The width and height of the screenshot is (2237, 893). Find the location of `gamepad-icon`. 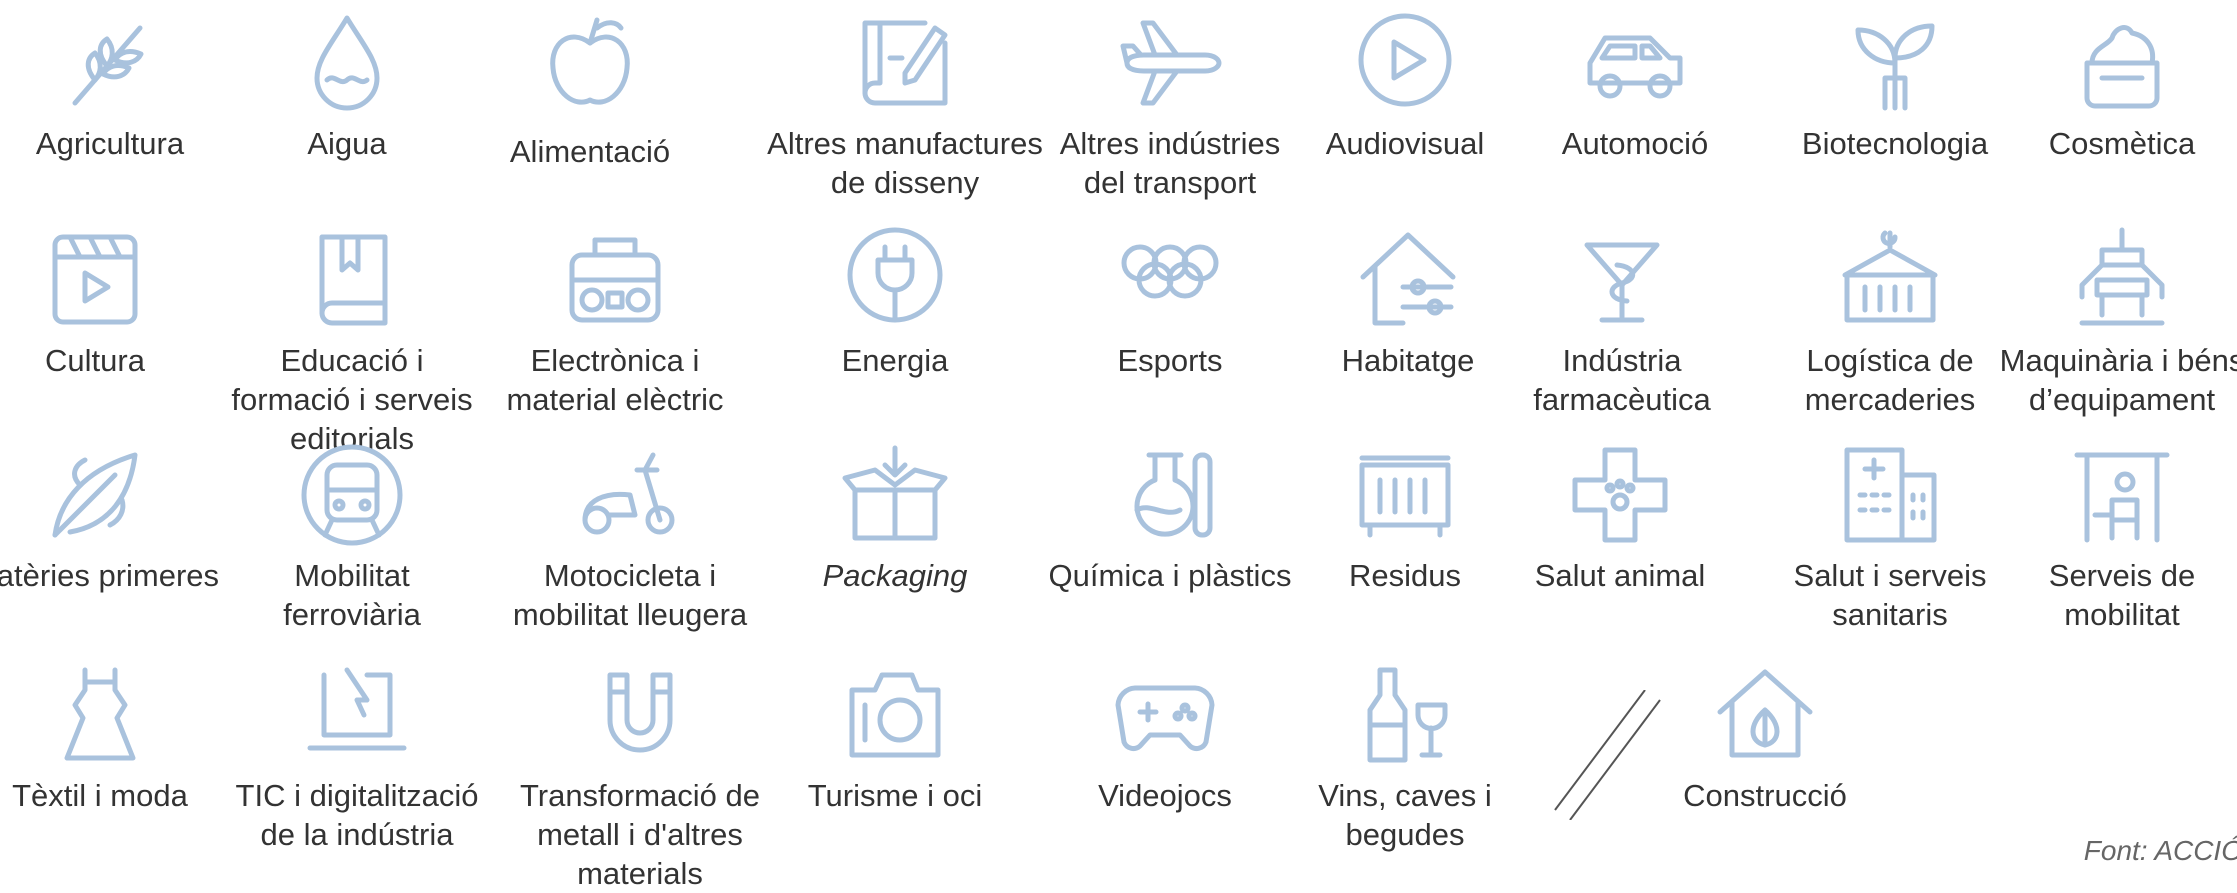

gamepad-icon is located at coordinates (1165, 718).